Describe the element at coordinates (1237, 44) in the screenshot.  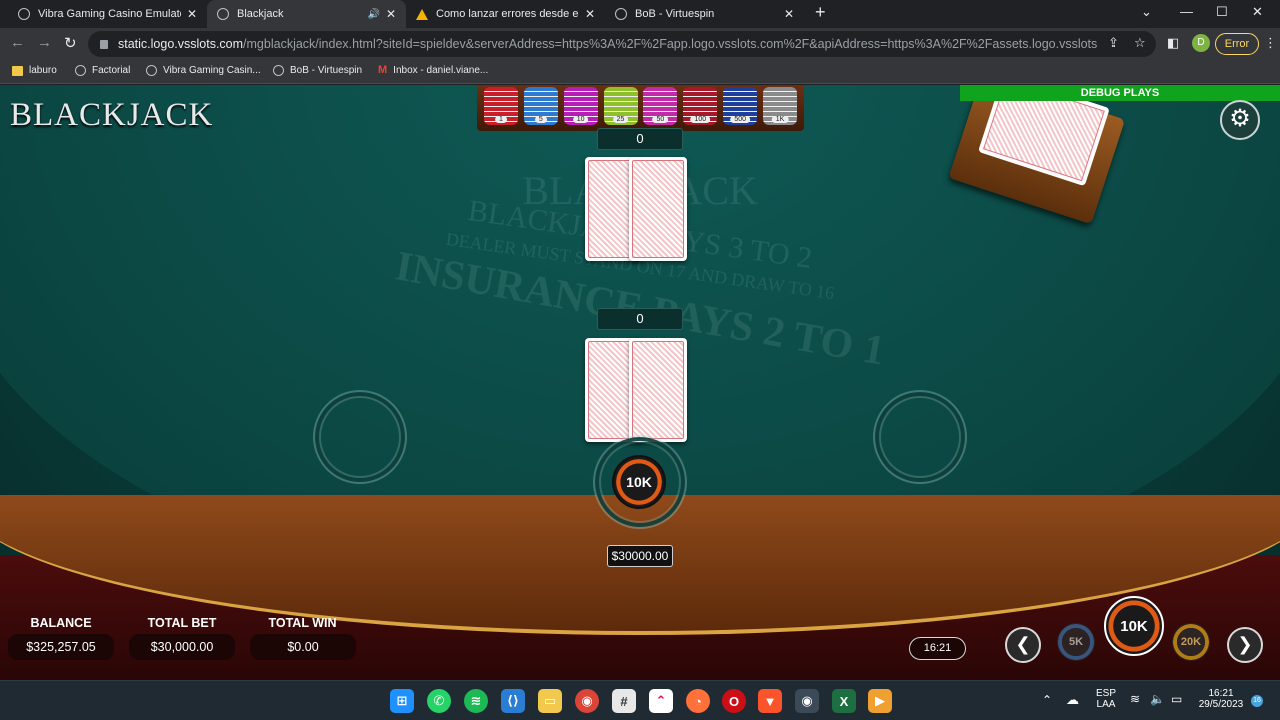
I see `error-button: Error` at that location.